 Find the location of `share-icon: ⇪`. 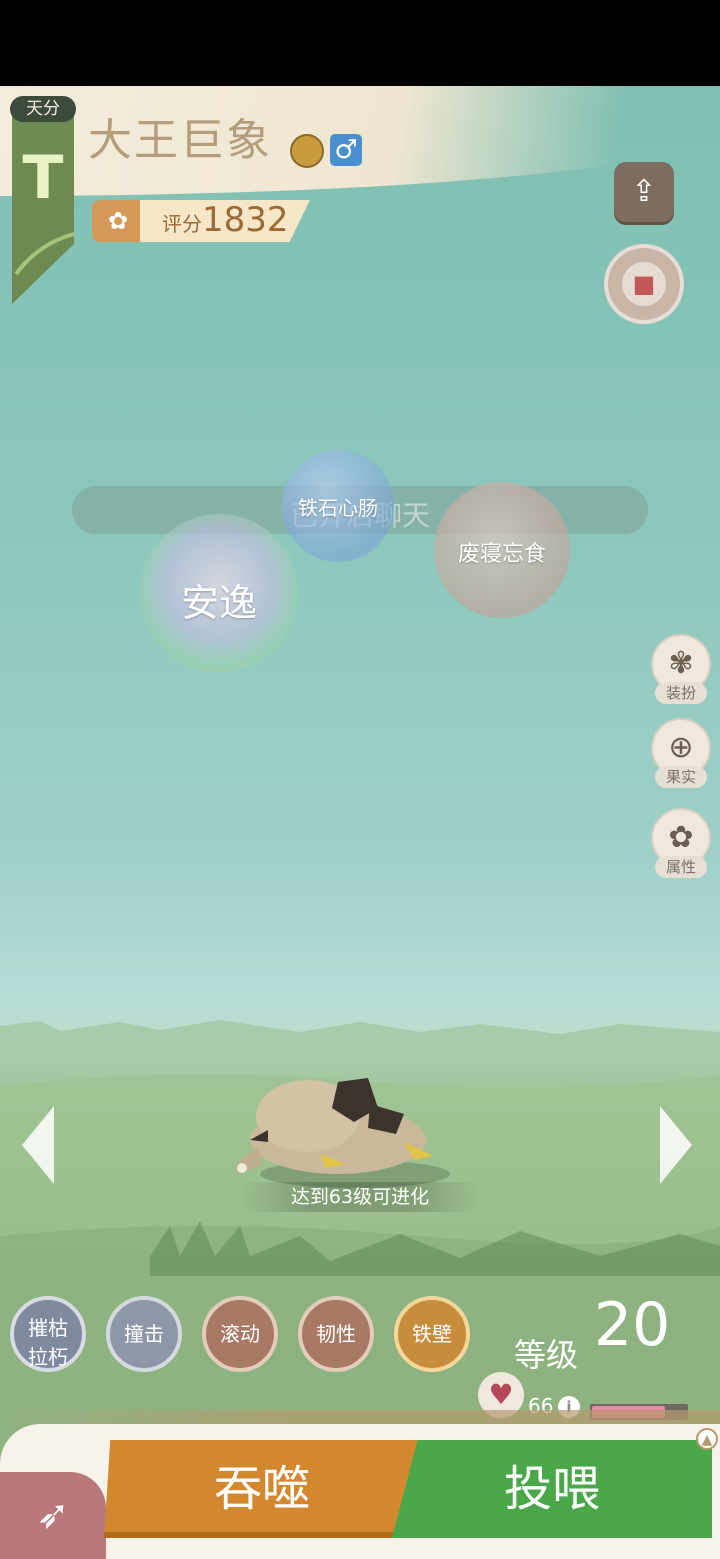

share-icon: ⇪ is located at coordinates (644, 191).